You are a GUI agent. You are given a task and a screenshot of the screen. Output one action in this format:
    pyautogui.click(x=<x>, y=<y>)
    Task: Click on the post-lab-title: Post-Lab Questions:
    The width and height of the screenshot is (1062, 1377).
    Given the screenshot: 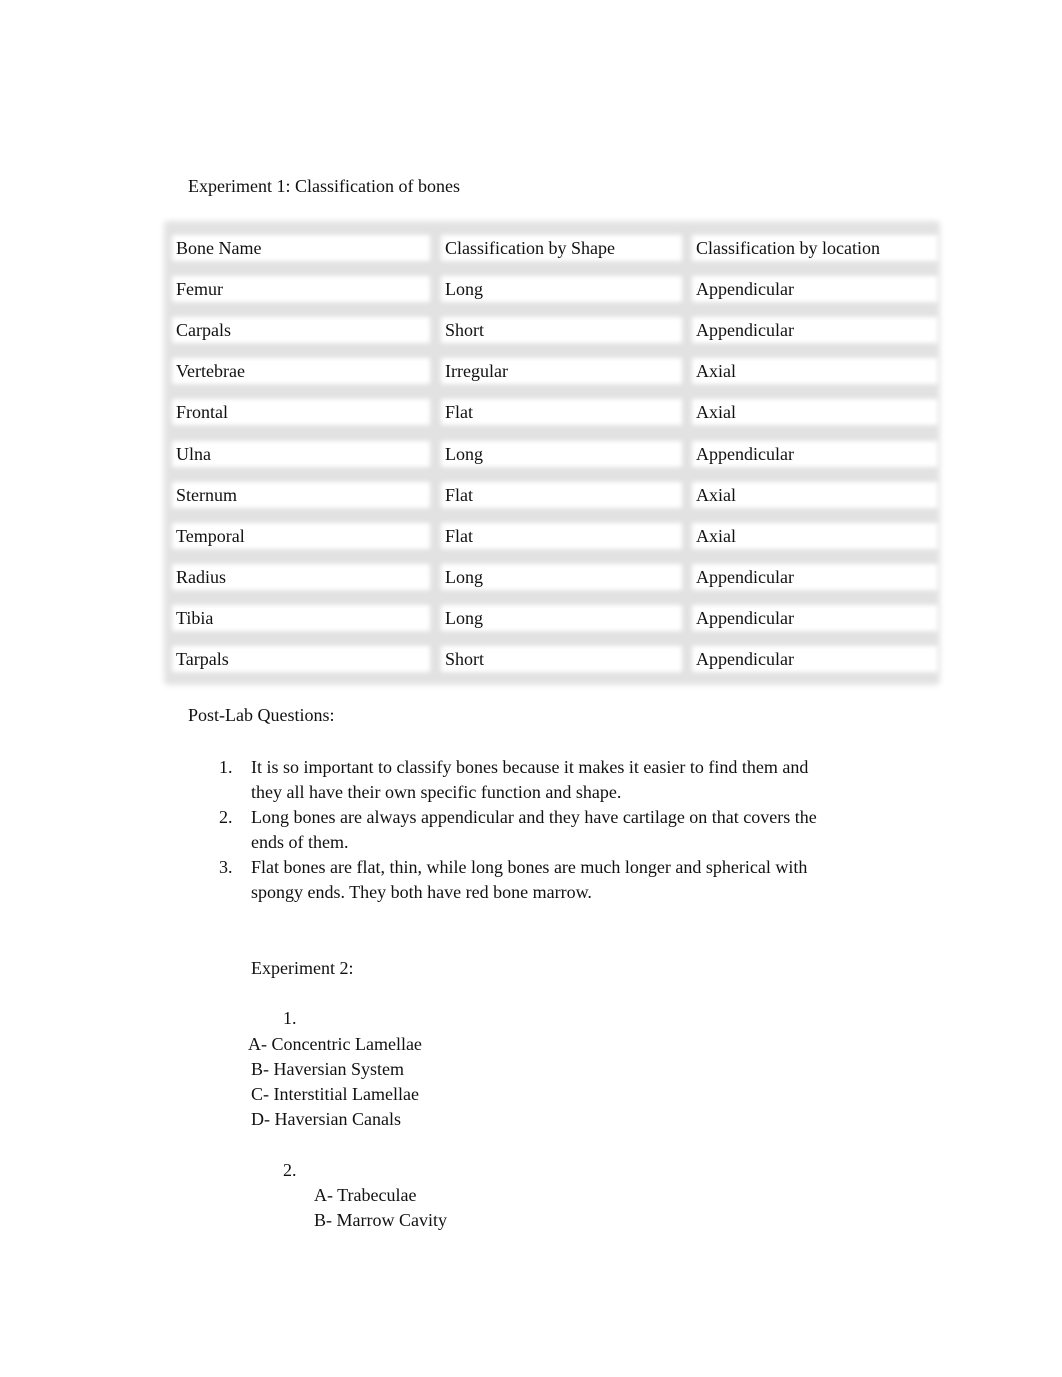 What is the action you would take?
    pyautogui.click(x=261, y=715)
    